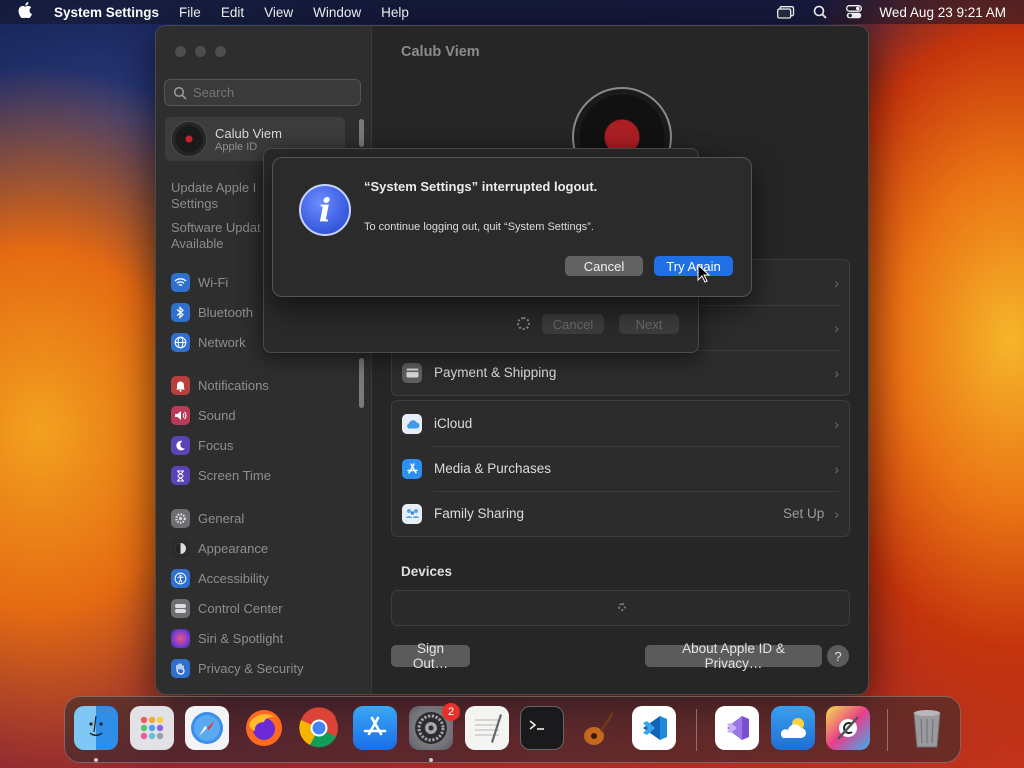  I want to click on chrome-icon, so click(319, 728).